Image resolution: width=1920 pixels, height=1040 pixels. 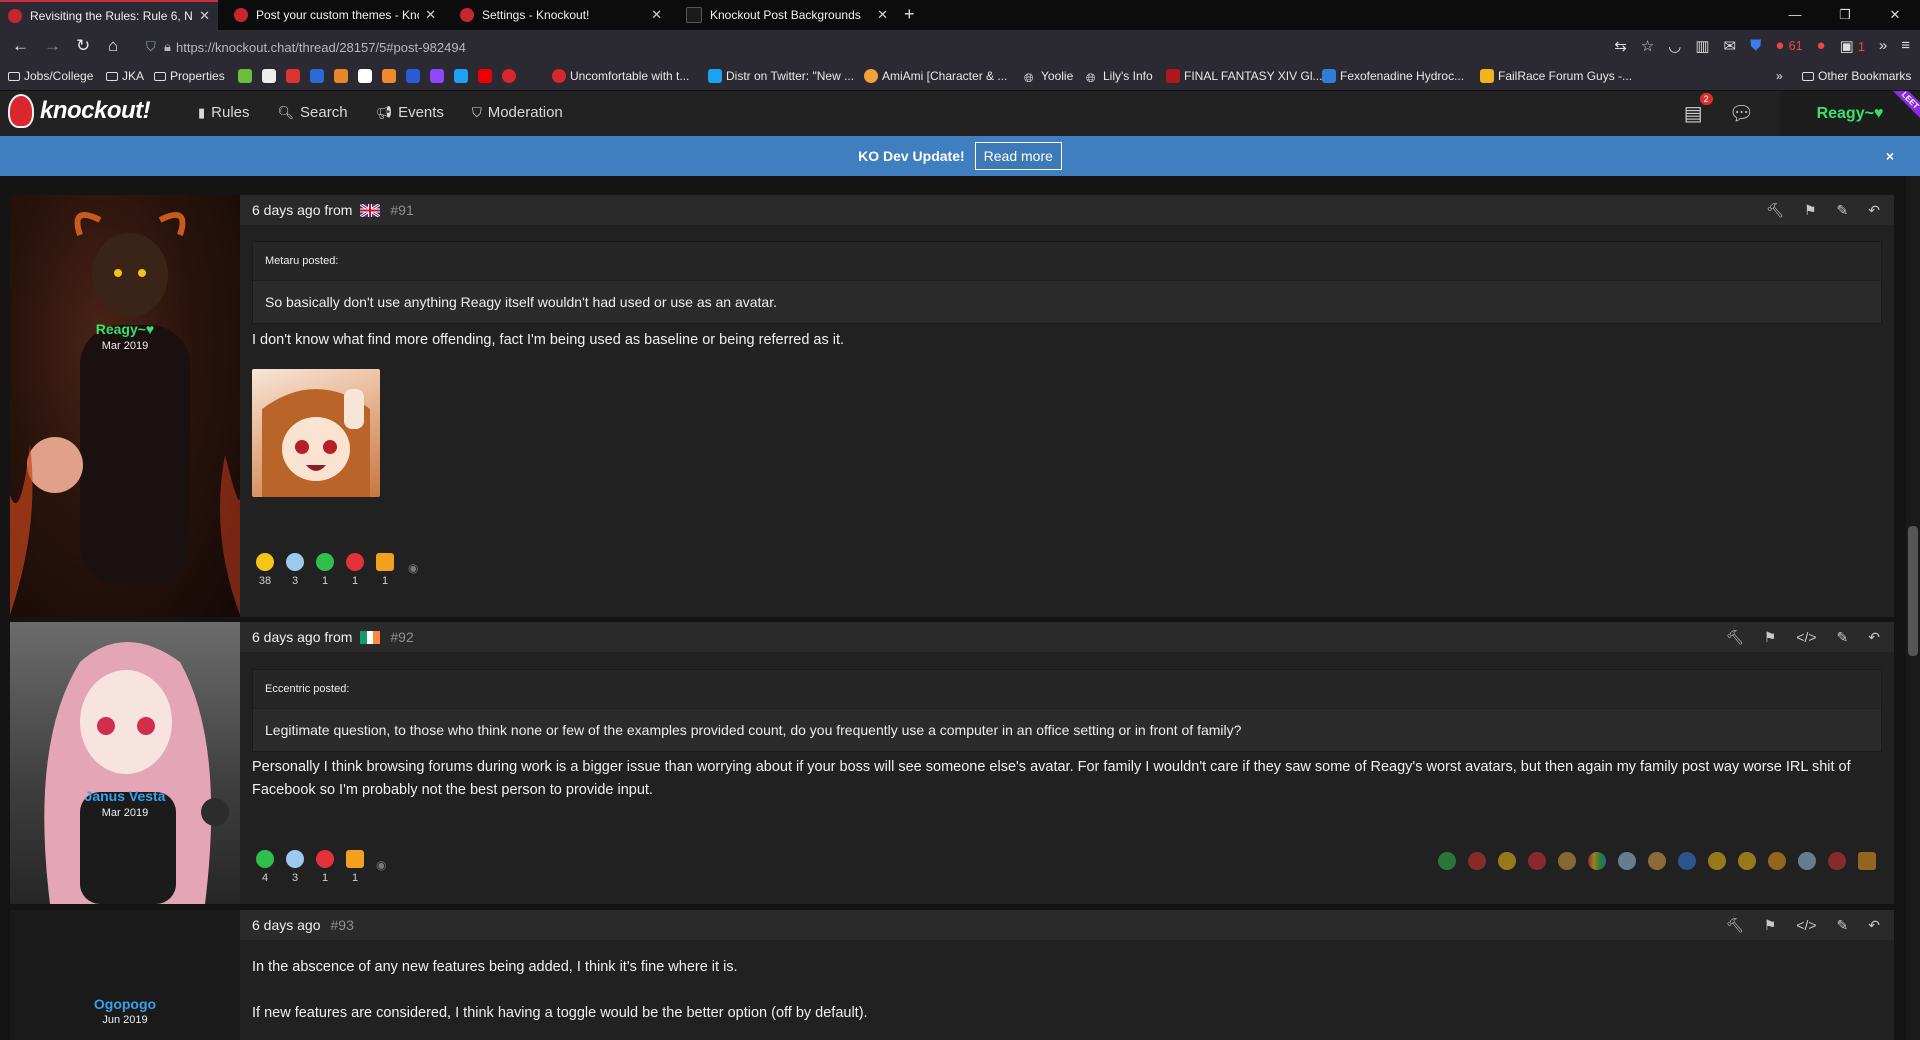 I want to click on menu-icon: ≡, so click(x=1905, y=46).